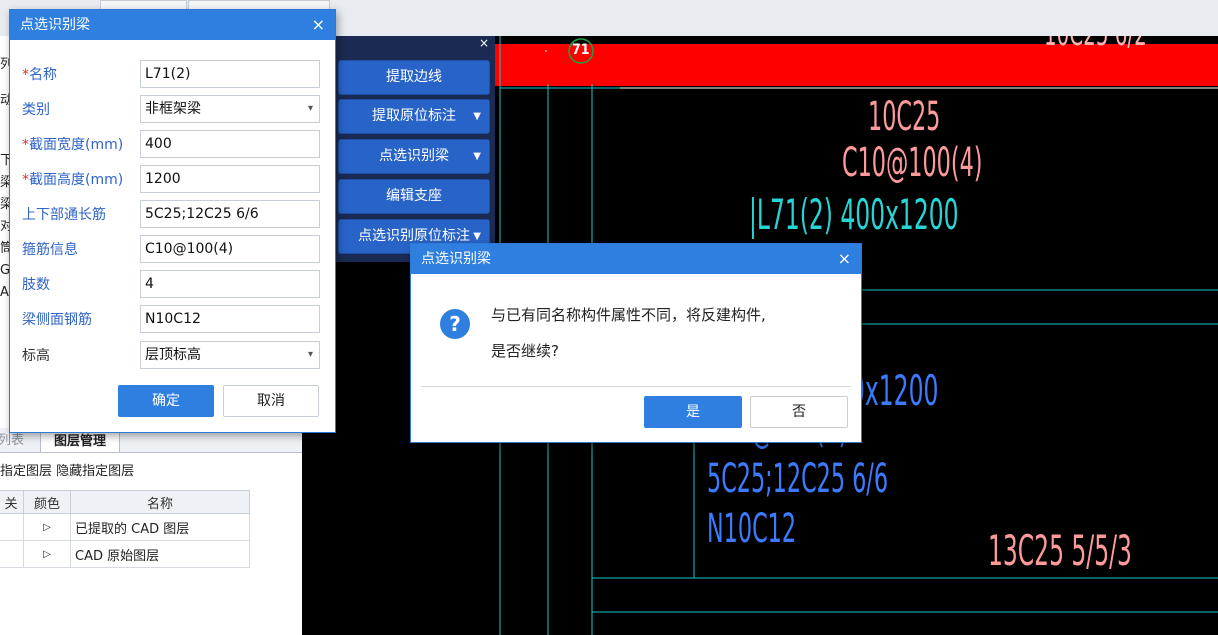 The height and width of the screenshot is (635, 1218). Describe the element at coordinates (1060, 550) in the screenshot. I see `cad-text-bottom-right: 13C25 5/5/3` at that location.